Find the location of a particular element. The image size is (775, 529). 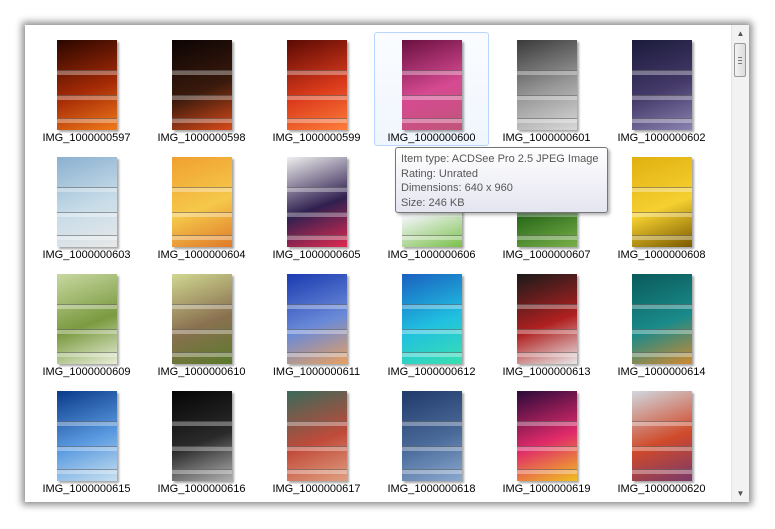

file-item: IMG_1000000605 is located at coordinates (316, 206).